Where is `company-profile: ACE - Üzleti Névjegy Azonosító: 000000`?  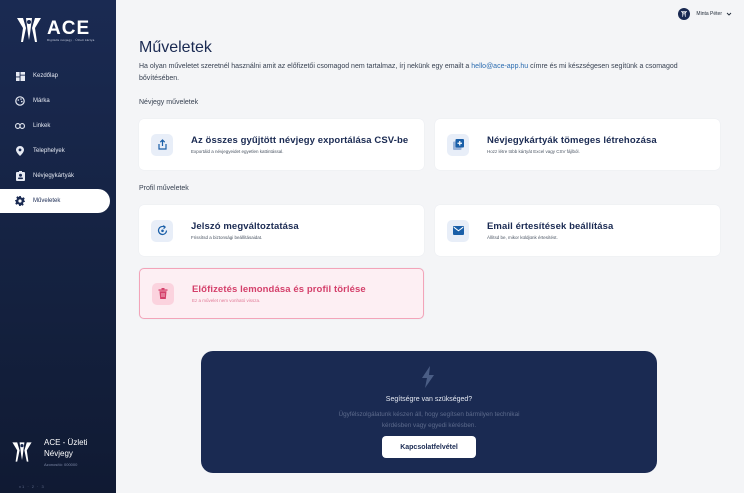
company-profile: ACE - Üzleti Névjegy Azonosító: 000000 is located at coordinates (60, 452).